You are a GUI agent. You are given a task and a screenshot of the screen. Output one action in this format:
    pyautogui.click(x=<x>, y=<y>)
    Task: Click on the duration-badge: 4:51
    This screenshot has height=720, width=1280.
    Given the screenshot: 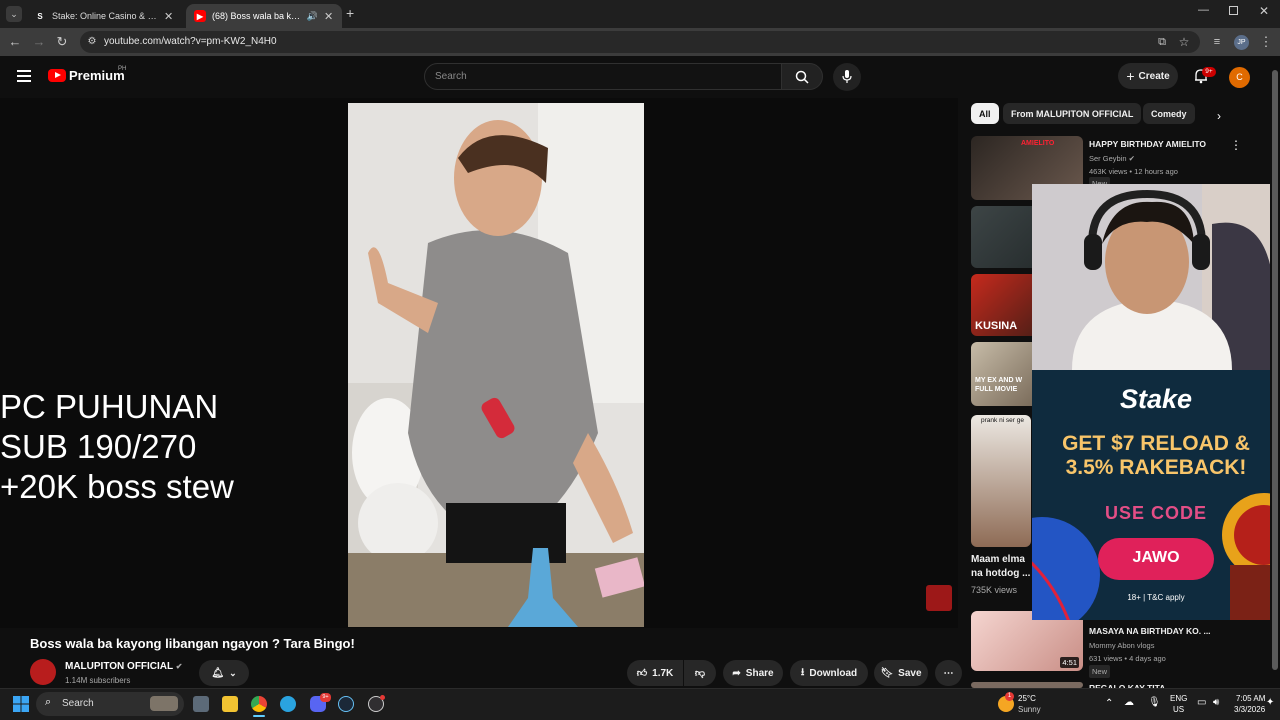 What is the action you would take?
    pyautogui.click(x=1069, y=662)
    